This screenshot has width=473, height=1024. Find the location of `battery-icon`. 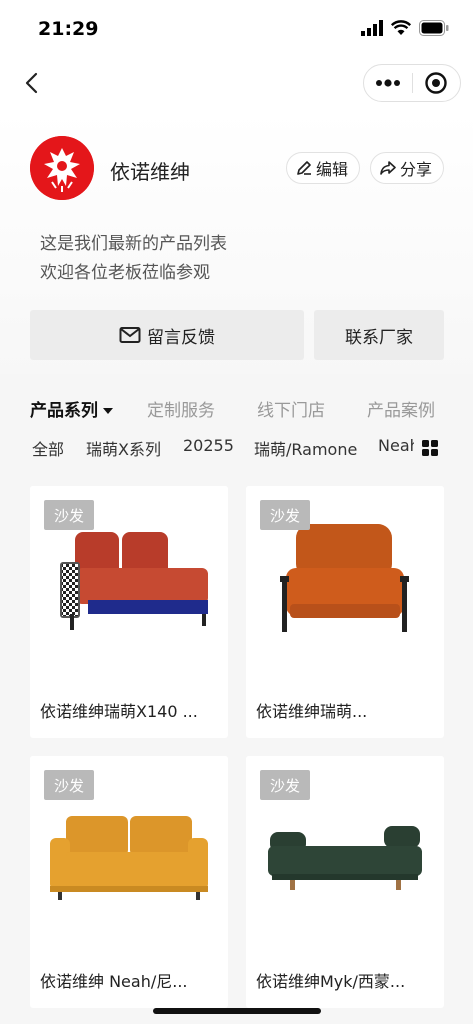

battery-icon is located at coordinates (434, 28).